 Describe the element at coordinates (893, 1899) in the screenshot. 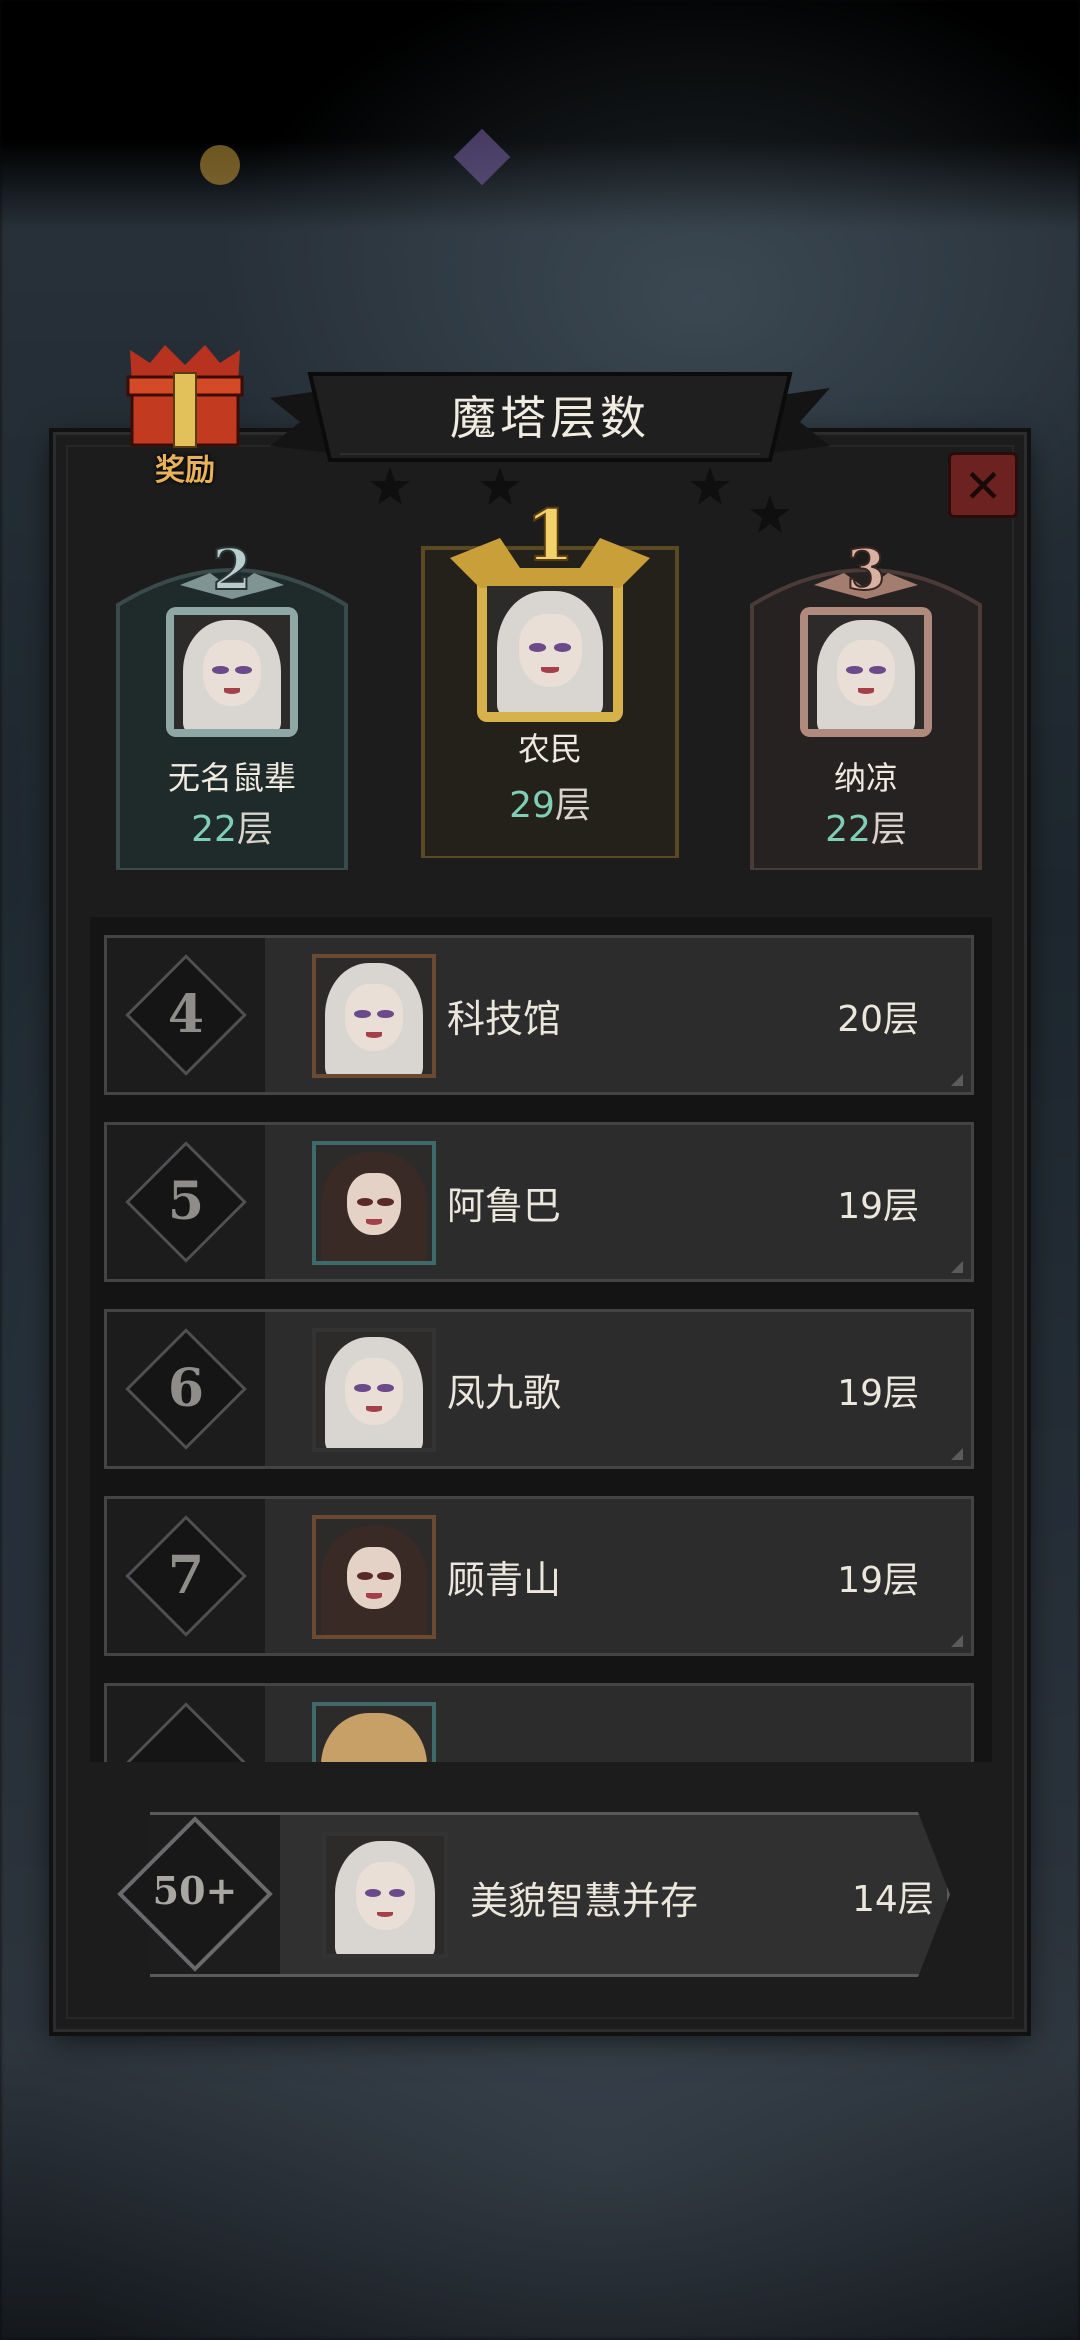

I see `my-score: 14层` at that location.